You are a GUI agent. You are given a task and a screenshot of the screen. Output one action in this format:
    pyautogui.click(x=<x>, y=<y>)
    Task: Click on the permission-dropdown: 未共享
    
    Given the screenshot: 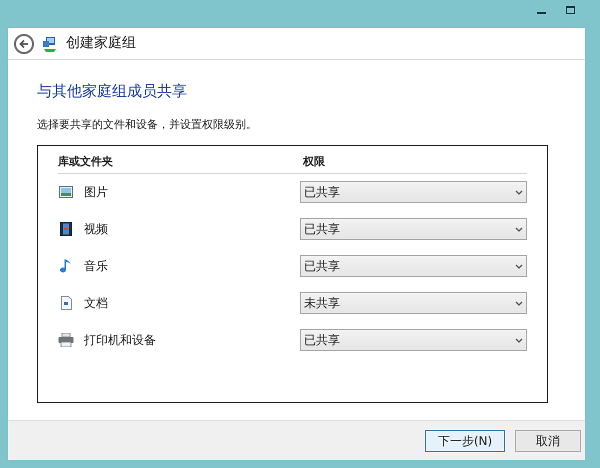 What is the action you would take?
    pyautogui.click(x=413, y=303)
    